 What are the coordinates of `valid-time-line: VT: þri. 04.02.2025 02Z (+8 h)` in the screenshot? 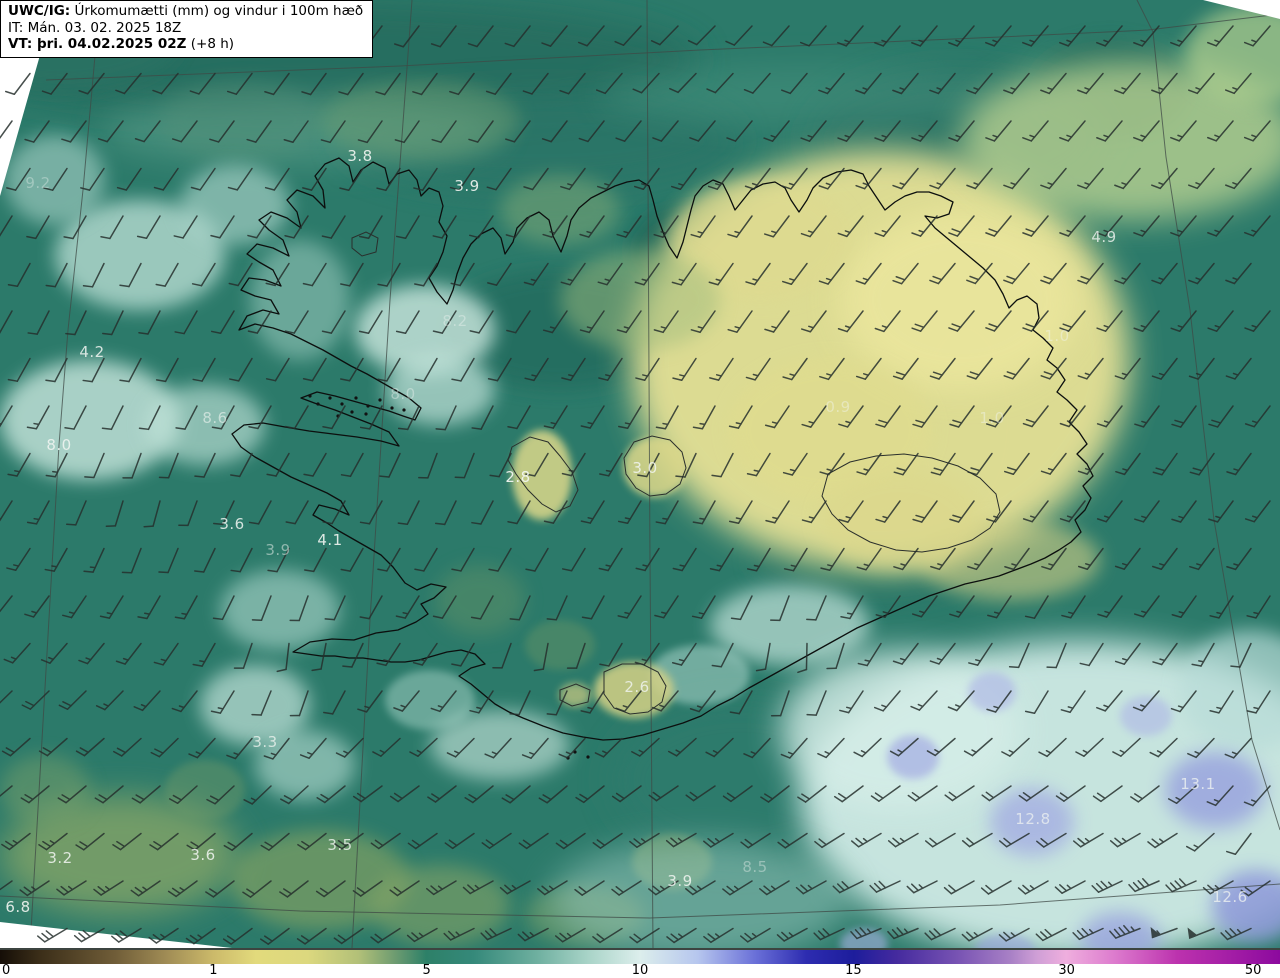 It's located at (185, 44).